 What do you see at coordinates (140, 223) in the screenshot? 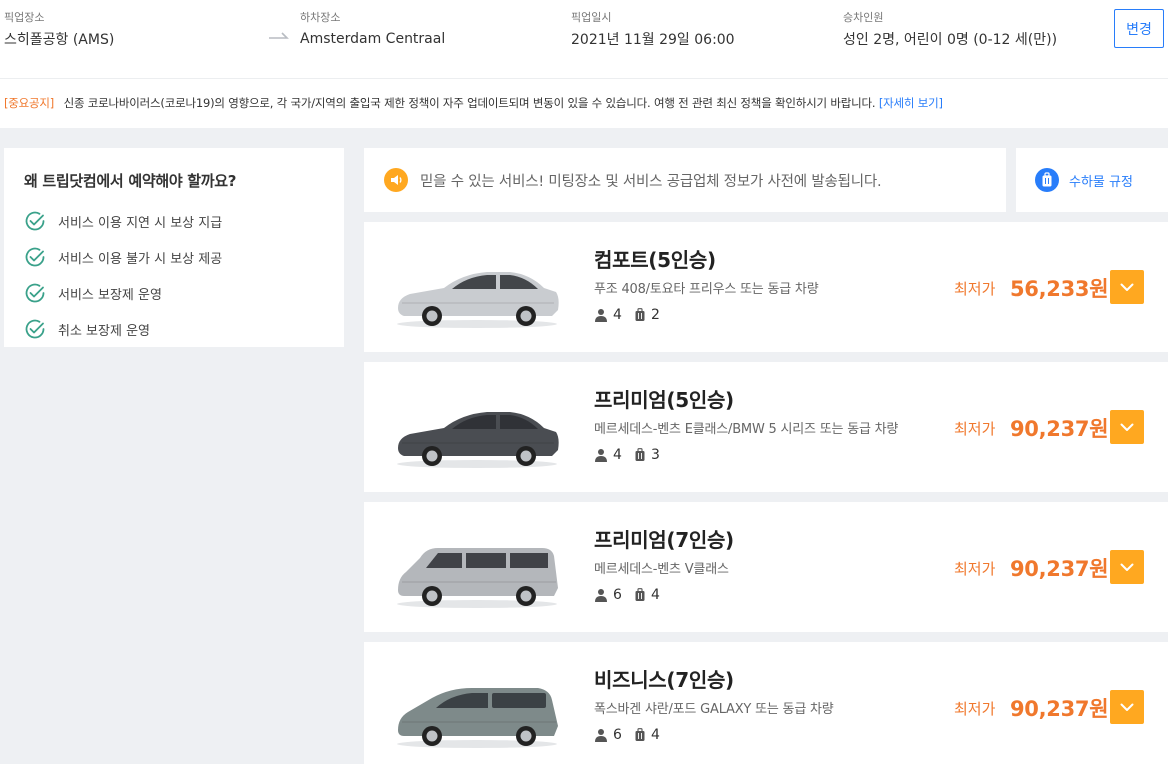
I see `why-item-label: 서비스 이용 지연 시 보상 지급` at bounding box center [140, 223].